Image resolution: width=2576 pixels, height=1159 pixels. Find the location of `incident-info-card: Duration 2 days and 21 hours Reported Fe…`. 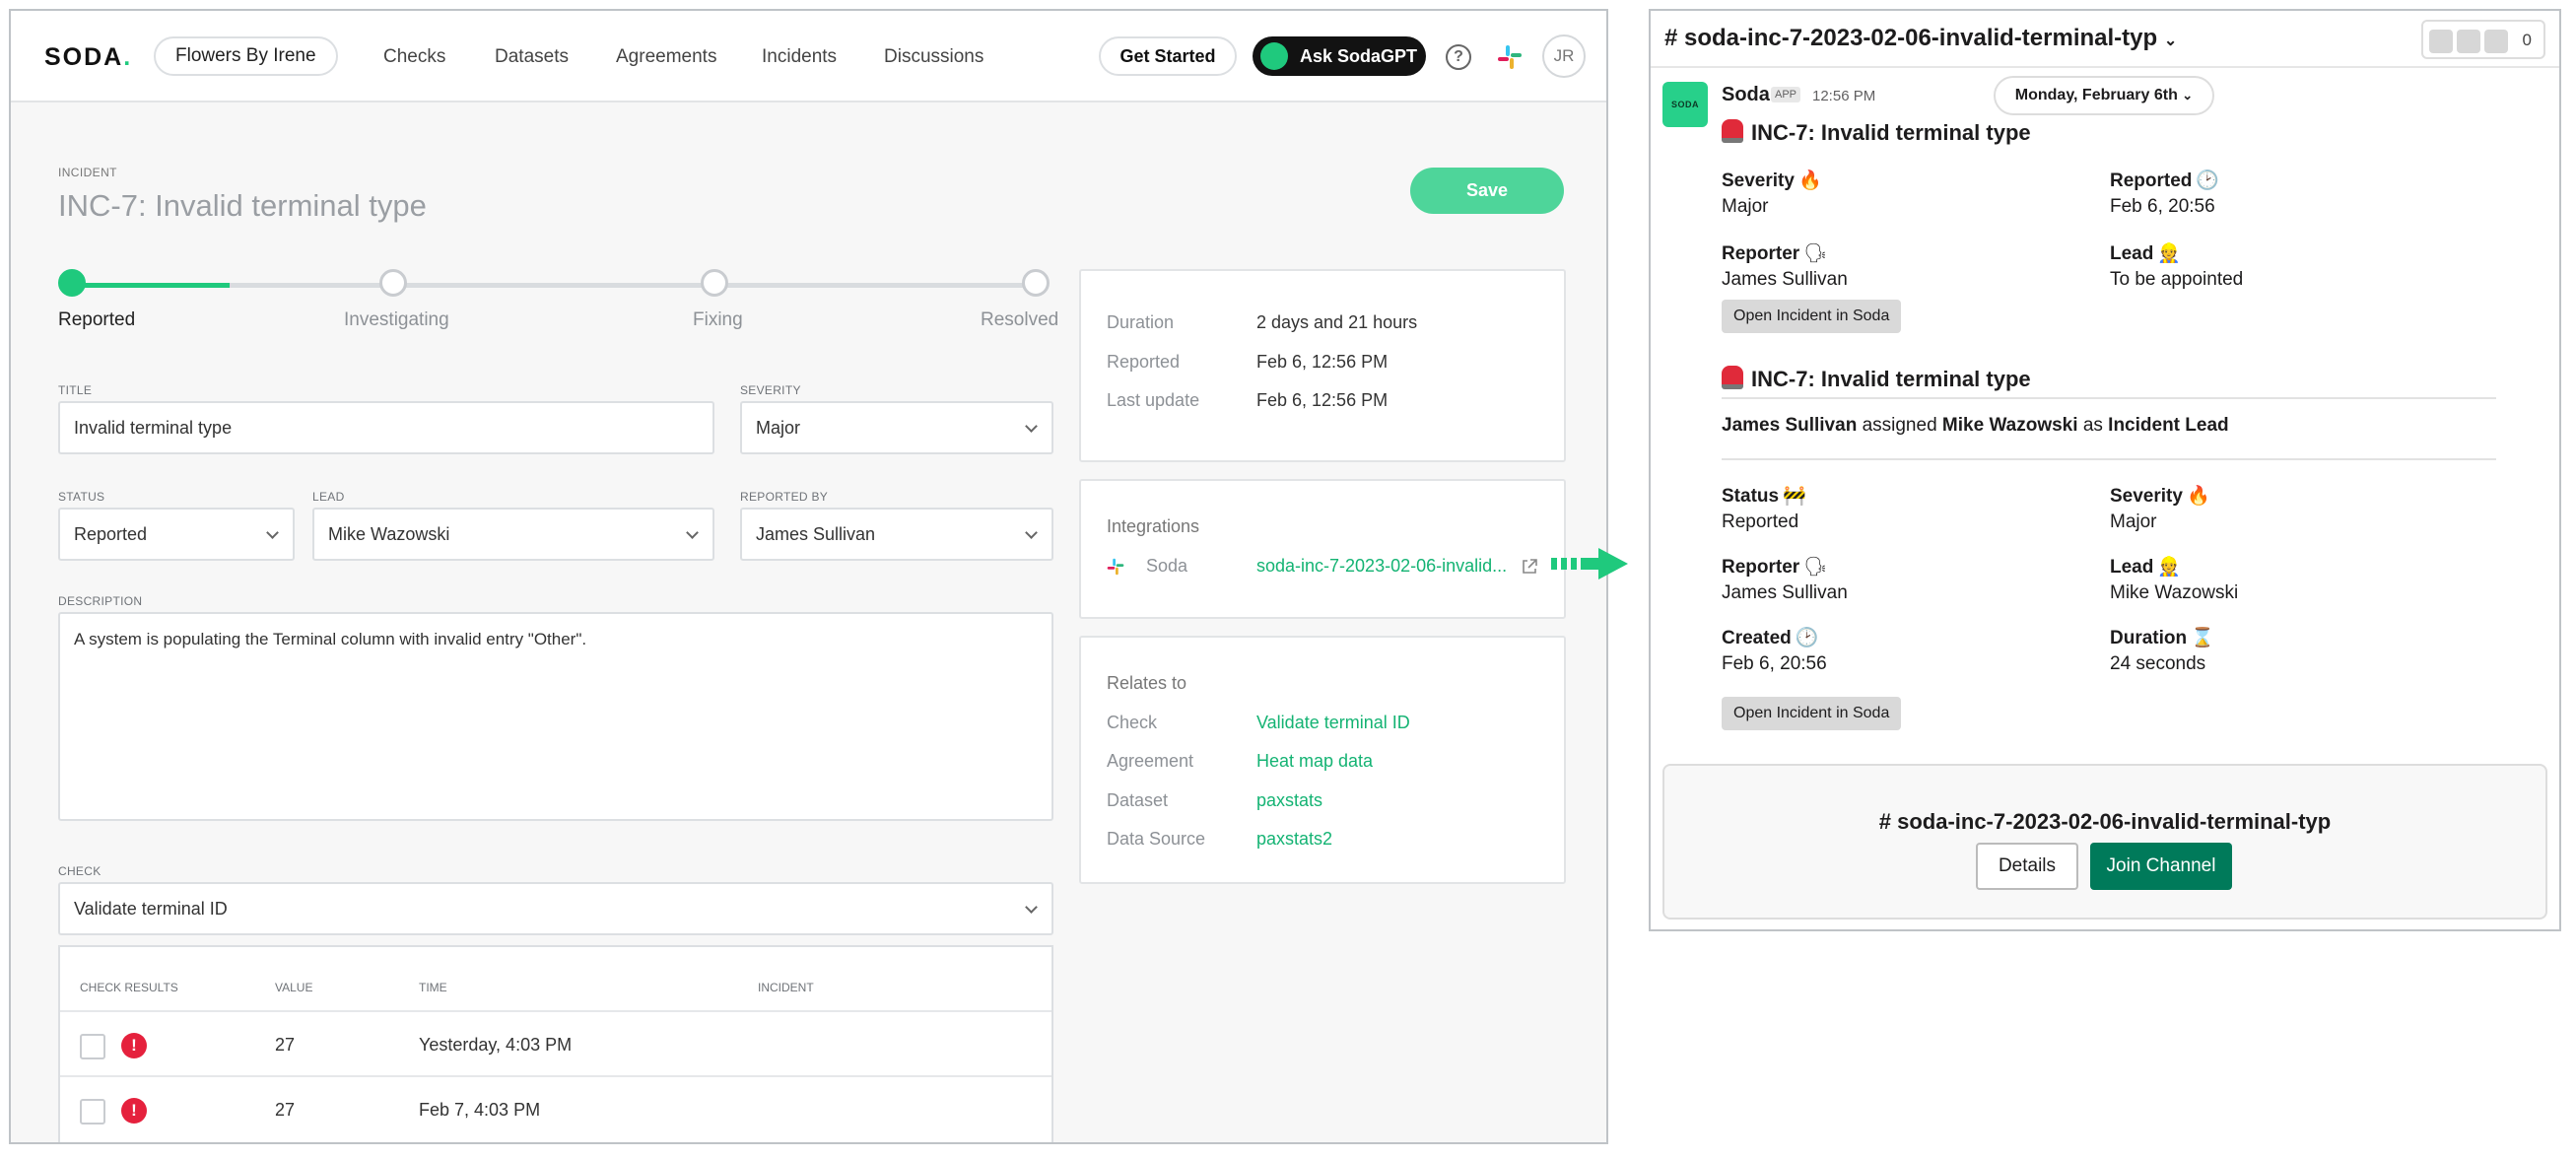

incident-info-card: Duration 2 days and 21 hours Reported Fe… is located at coordinates (1322, 365).